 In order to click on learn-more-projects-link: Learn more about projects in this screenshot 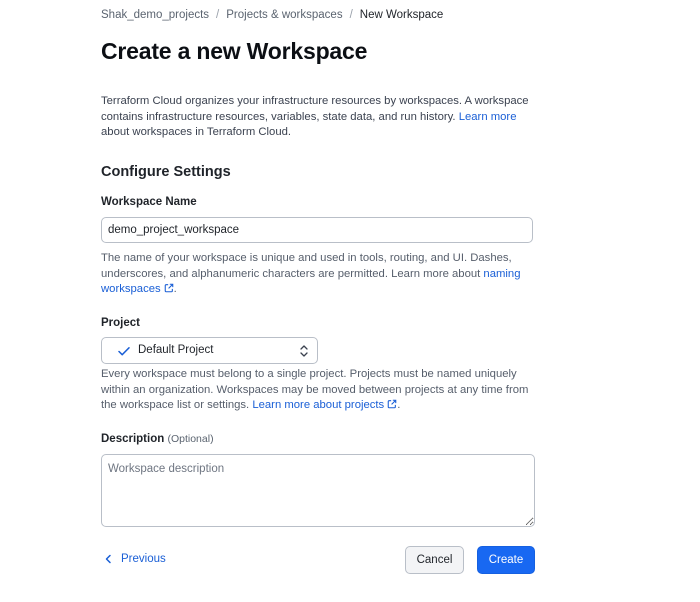, I will do `click(324, 405)`.